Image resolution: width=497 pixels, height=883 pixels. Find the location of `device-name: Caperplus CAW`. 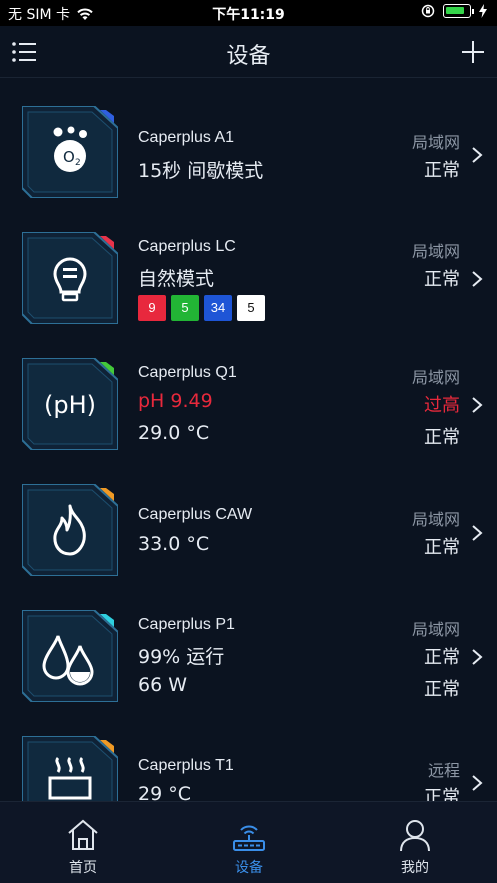

device-name: Caperplus CAW is located at coordinates (195, 514).